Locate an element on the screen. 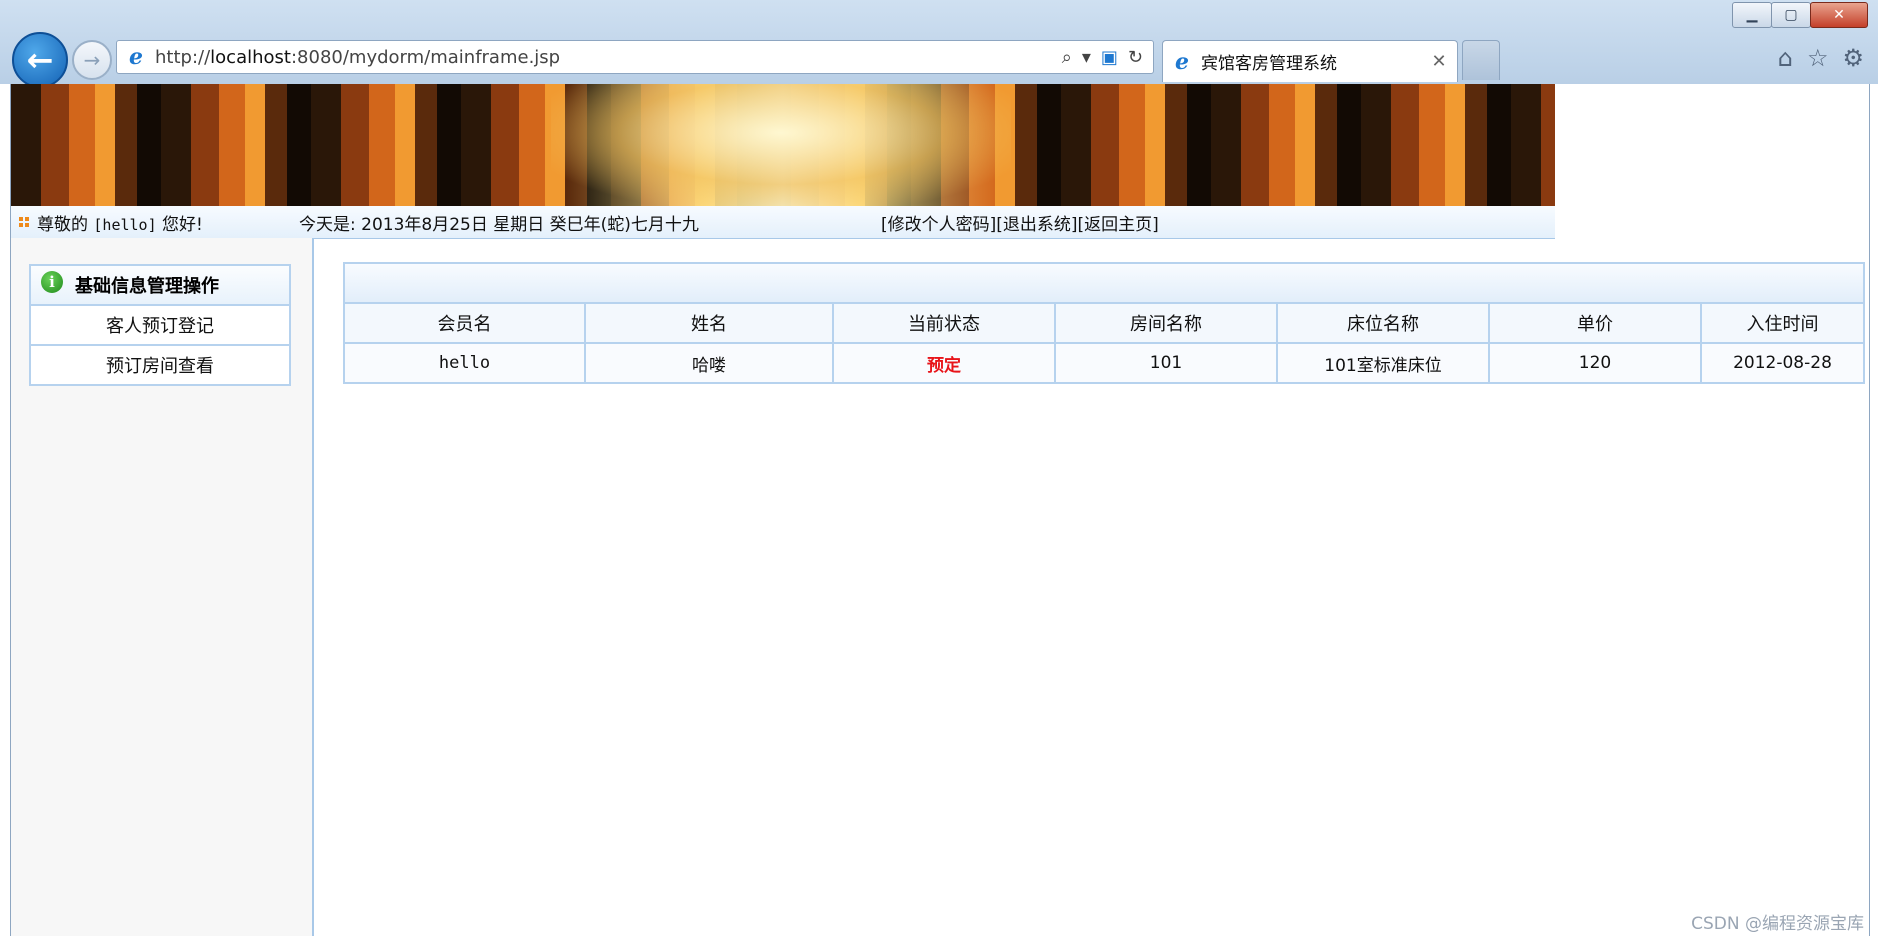  new-tab-button is located at coordinates (1481, 60).